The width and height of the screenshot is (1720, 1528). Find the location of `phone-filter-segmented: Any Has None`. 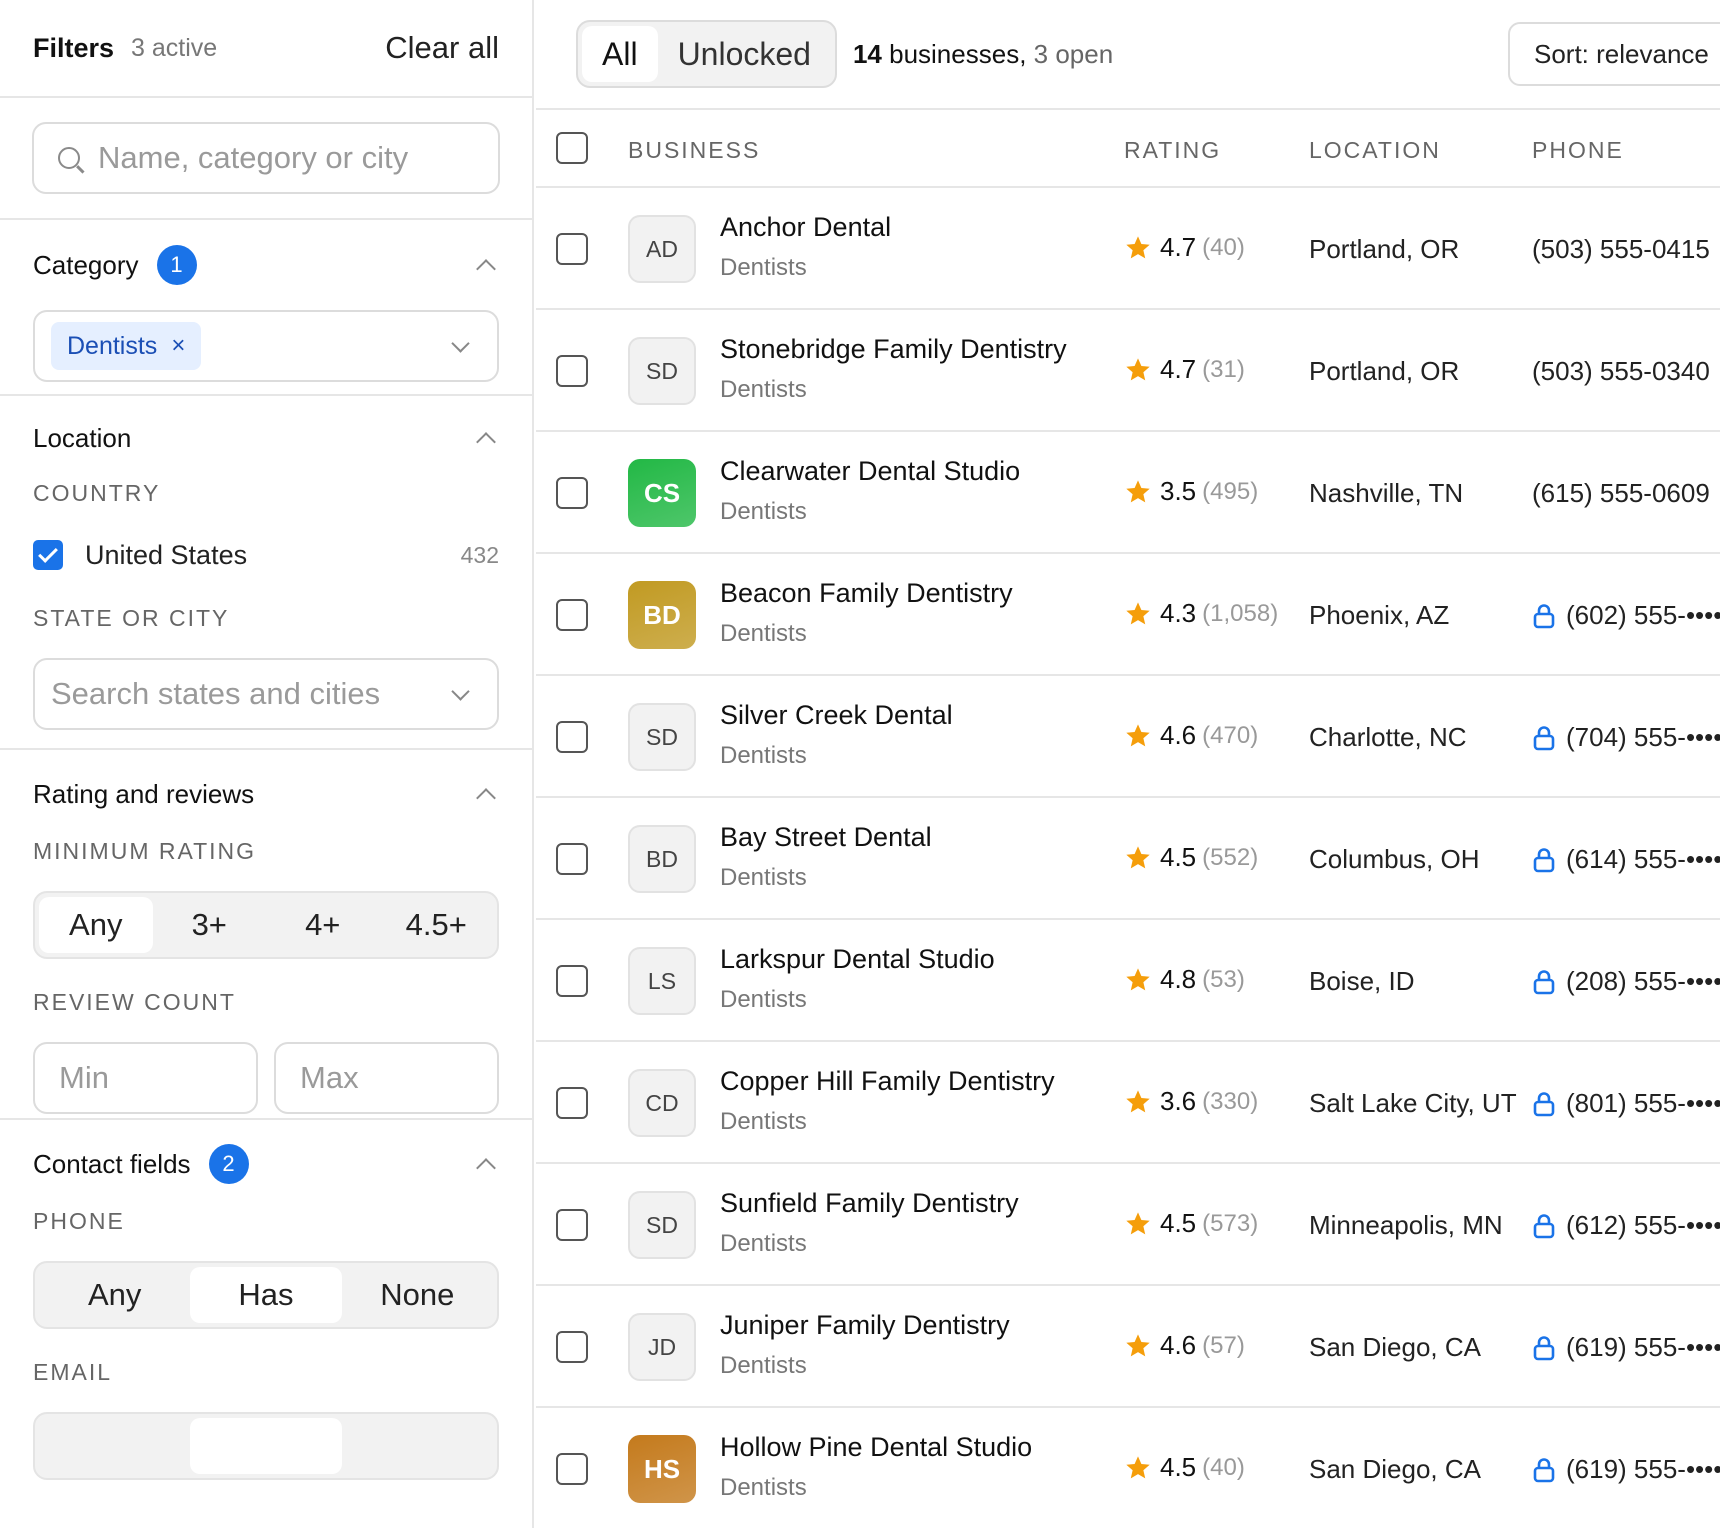

phone-filter-segmented: Any Has None is located at coordinates (266, 1295).